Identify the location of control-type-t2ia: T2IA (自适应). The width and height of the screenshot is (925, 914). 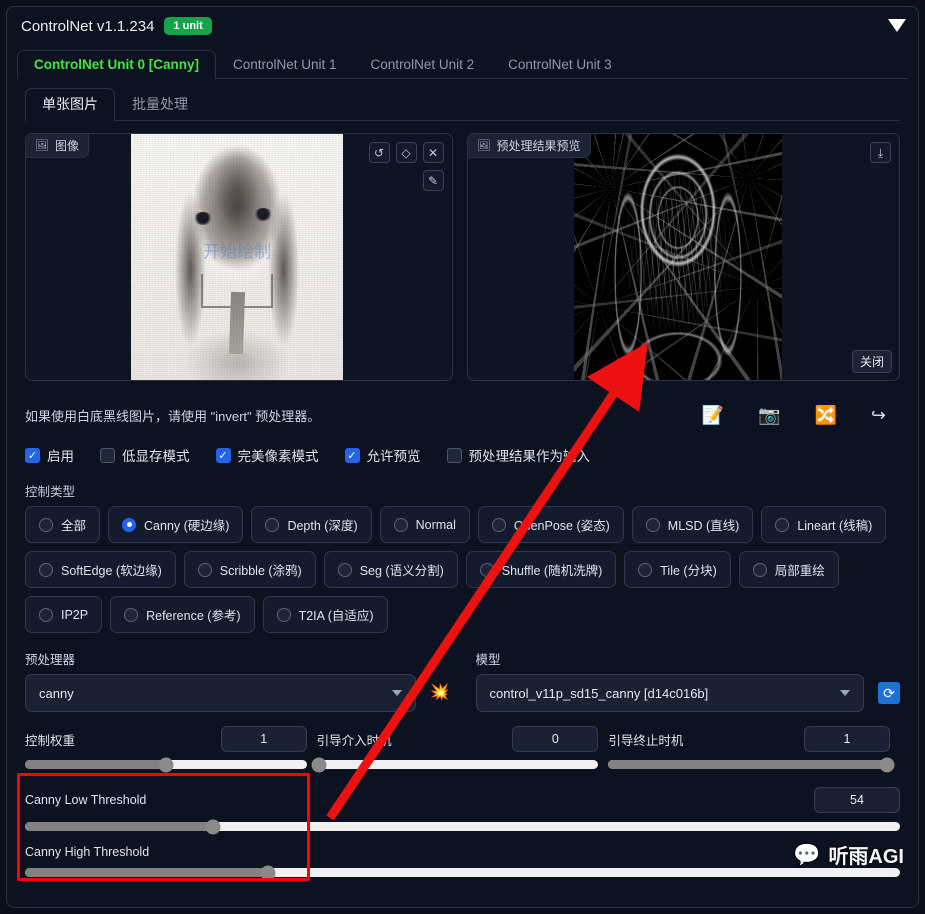
(325, 614).